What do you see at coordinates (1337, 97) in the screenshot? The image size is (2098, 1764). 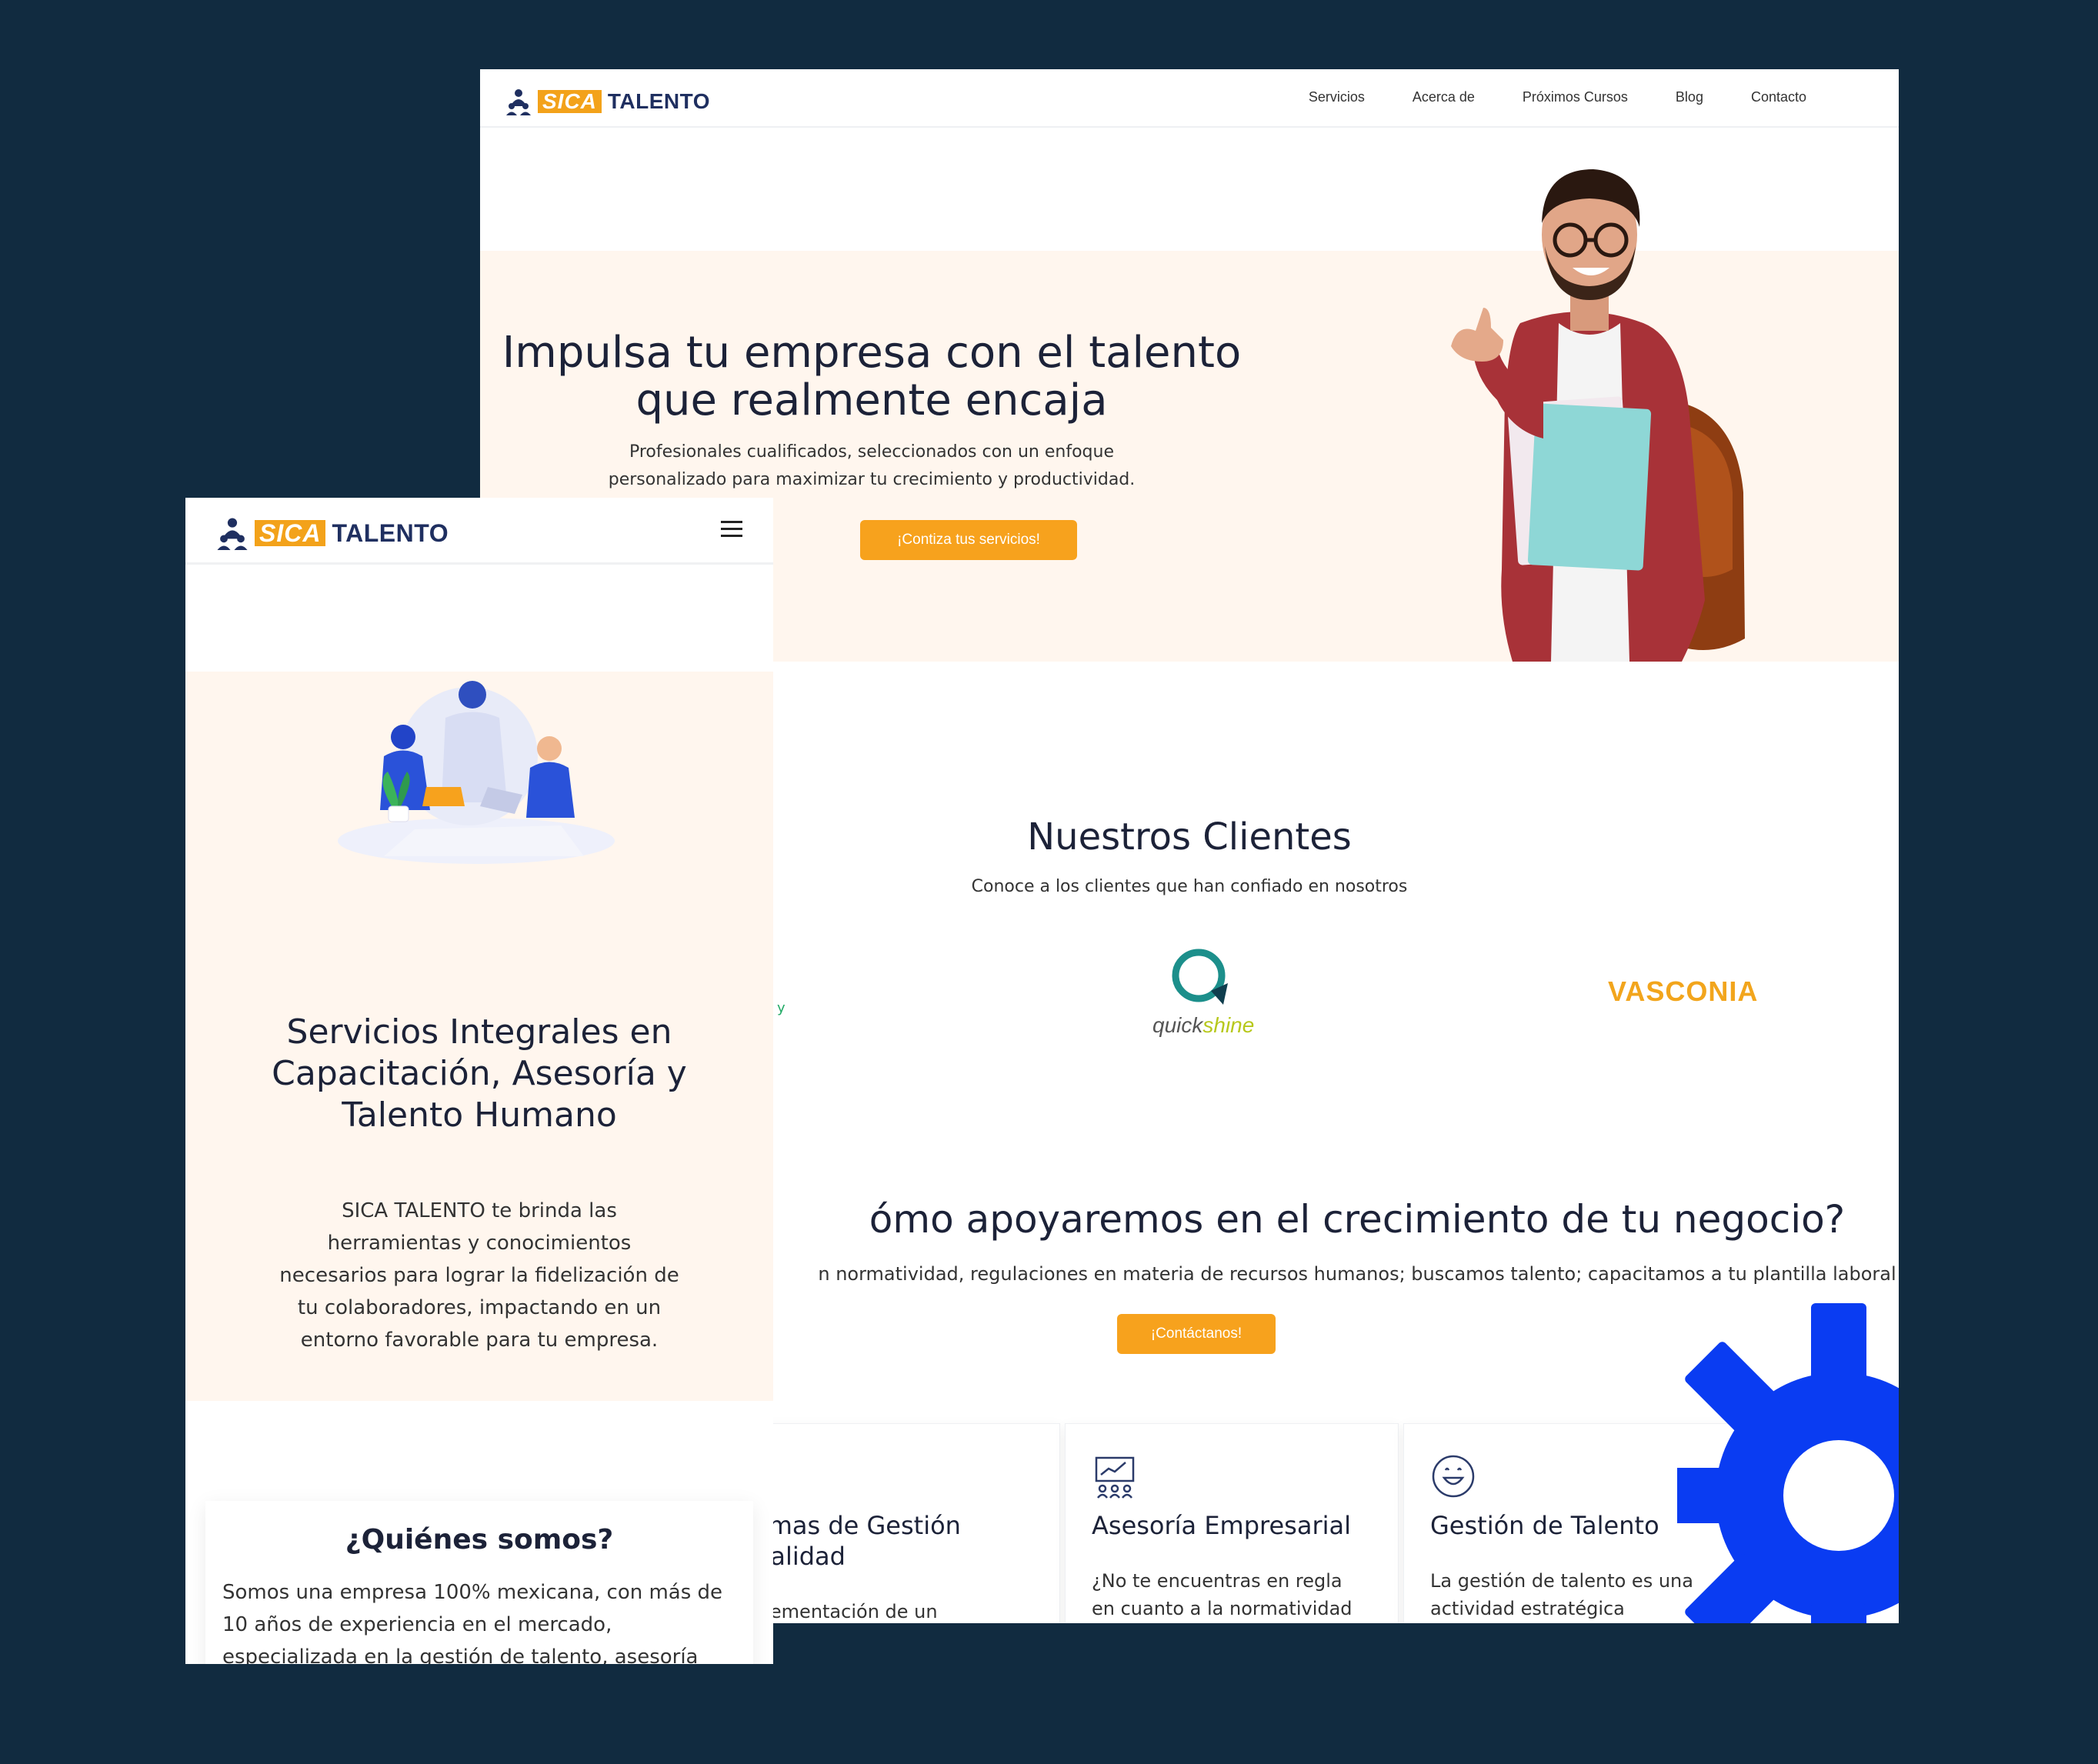 I see `nav-servicios: Servicios` at bounding box center [1337, 97].